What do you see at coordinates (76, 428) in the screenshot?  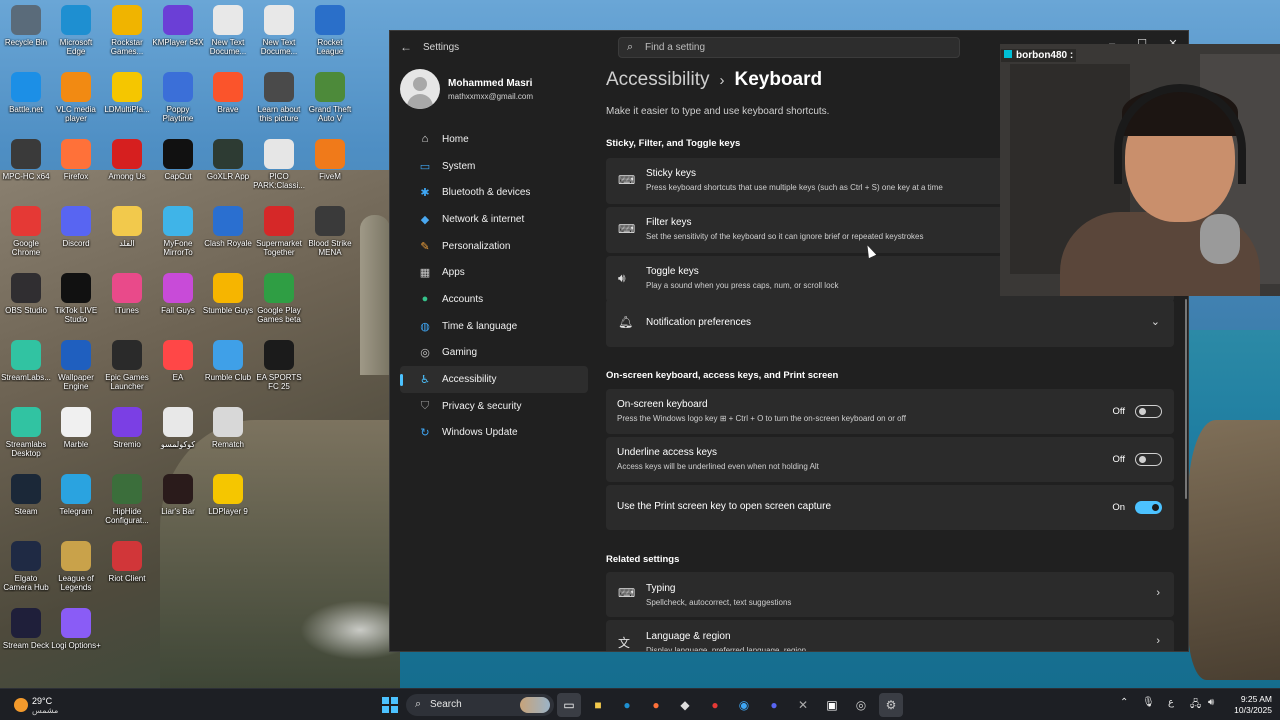 I see `desktop-icon: Marble` at bounding box center [76, 428].